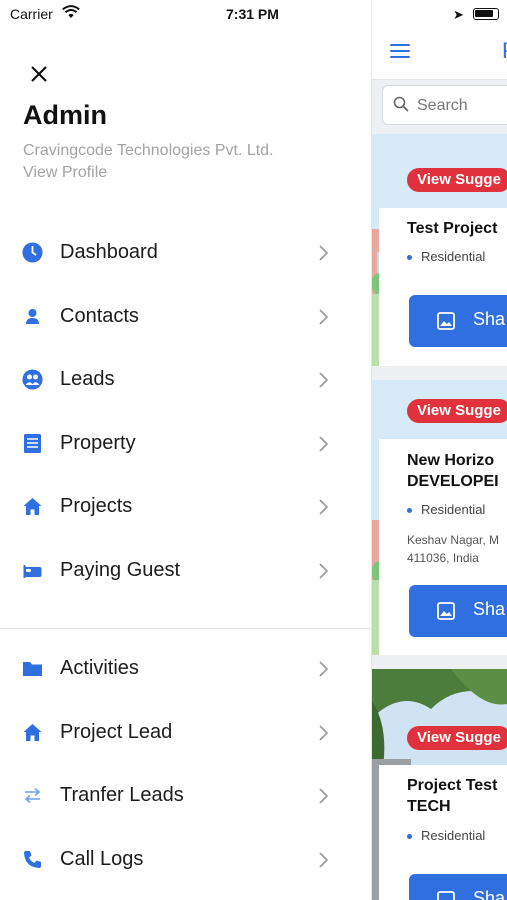 This screenshot has height=900, width=507. Describe the element at coordinates (252, 14) in the screenshot. I see `status-time: 7:31 PM` at that location.